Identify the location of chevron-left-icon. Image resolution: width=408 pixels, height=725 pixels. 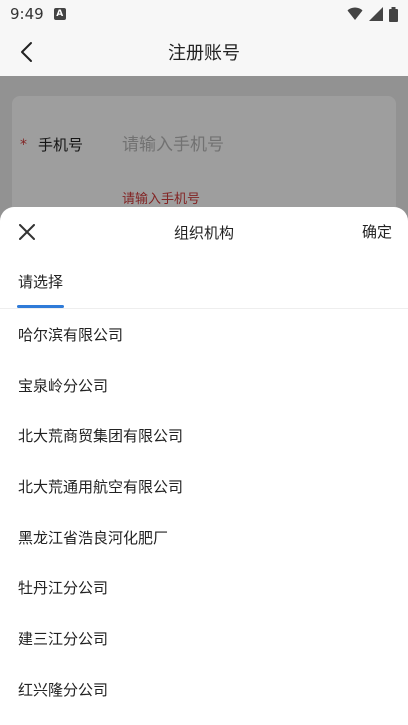
(26, 52).